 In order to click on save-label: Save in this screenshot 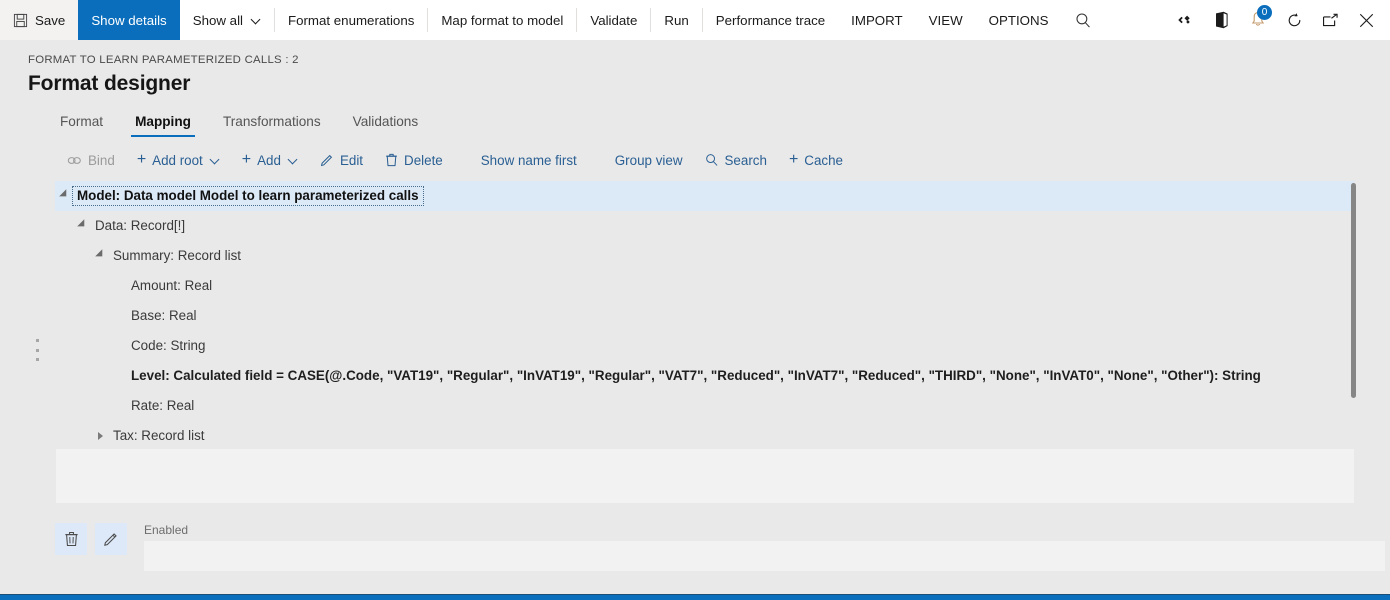, I will do `click(50, 20)`.